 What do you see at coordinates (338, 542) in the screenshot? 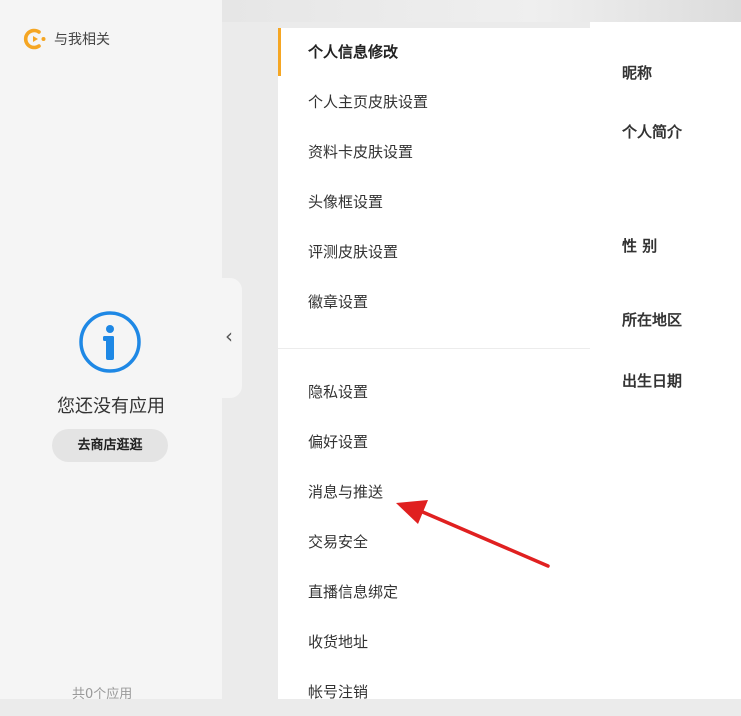
I see `menu-item-label: 交易安全` at bounding box center [338, 542].